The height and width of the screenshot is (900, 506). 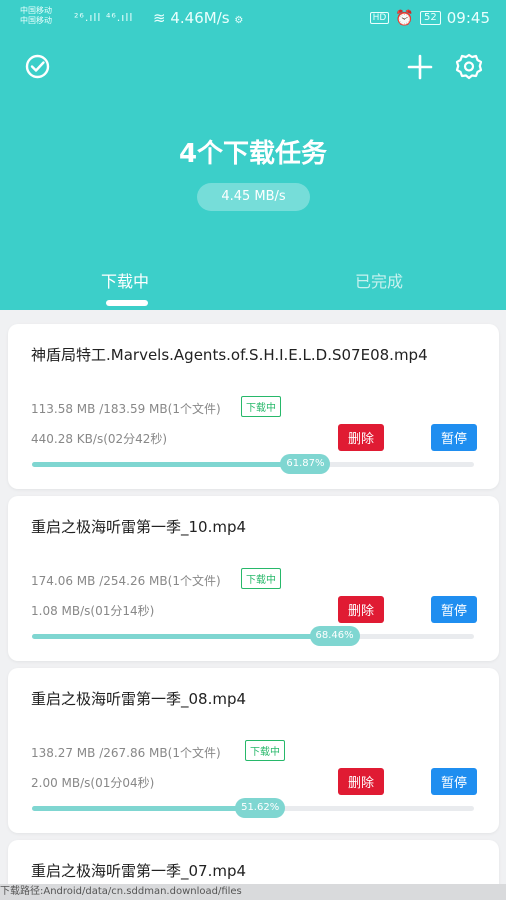 What do you see at coordinates (334, 636) in the screenshot?
I see `progress-label: 68.46%` at bounding box center [334, 636].